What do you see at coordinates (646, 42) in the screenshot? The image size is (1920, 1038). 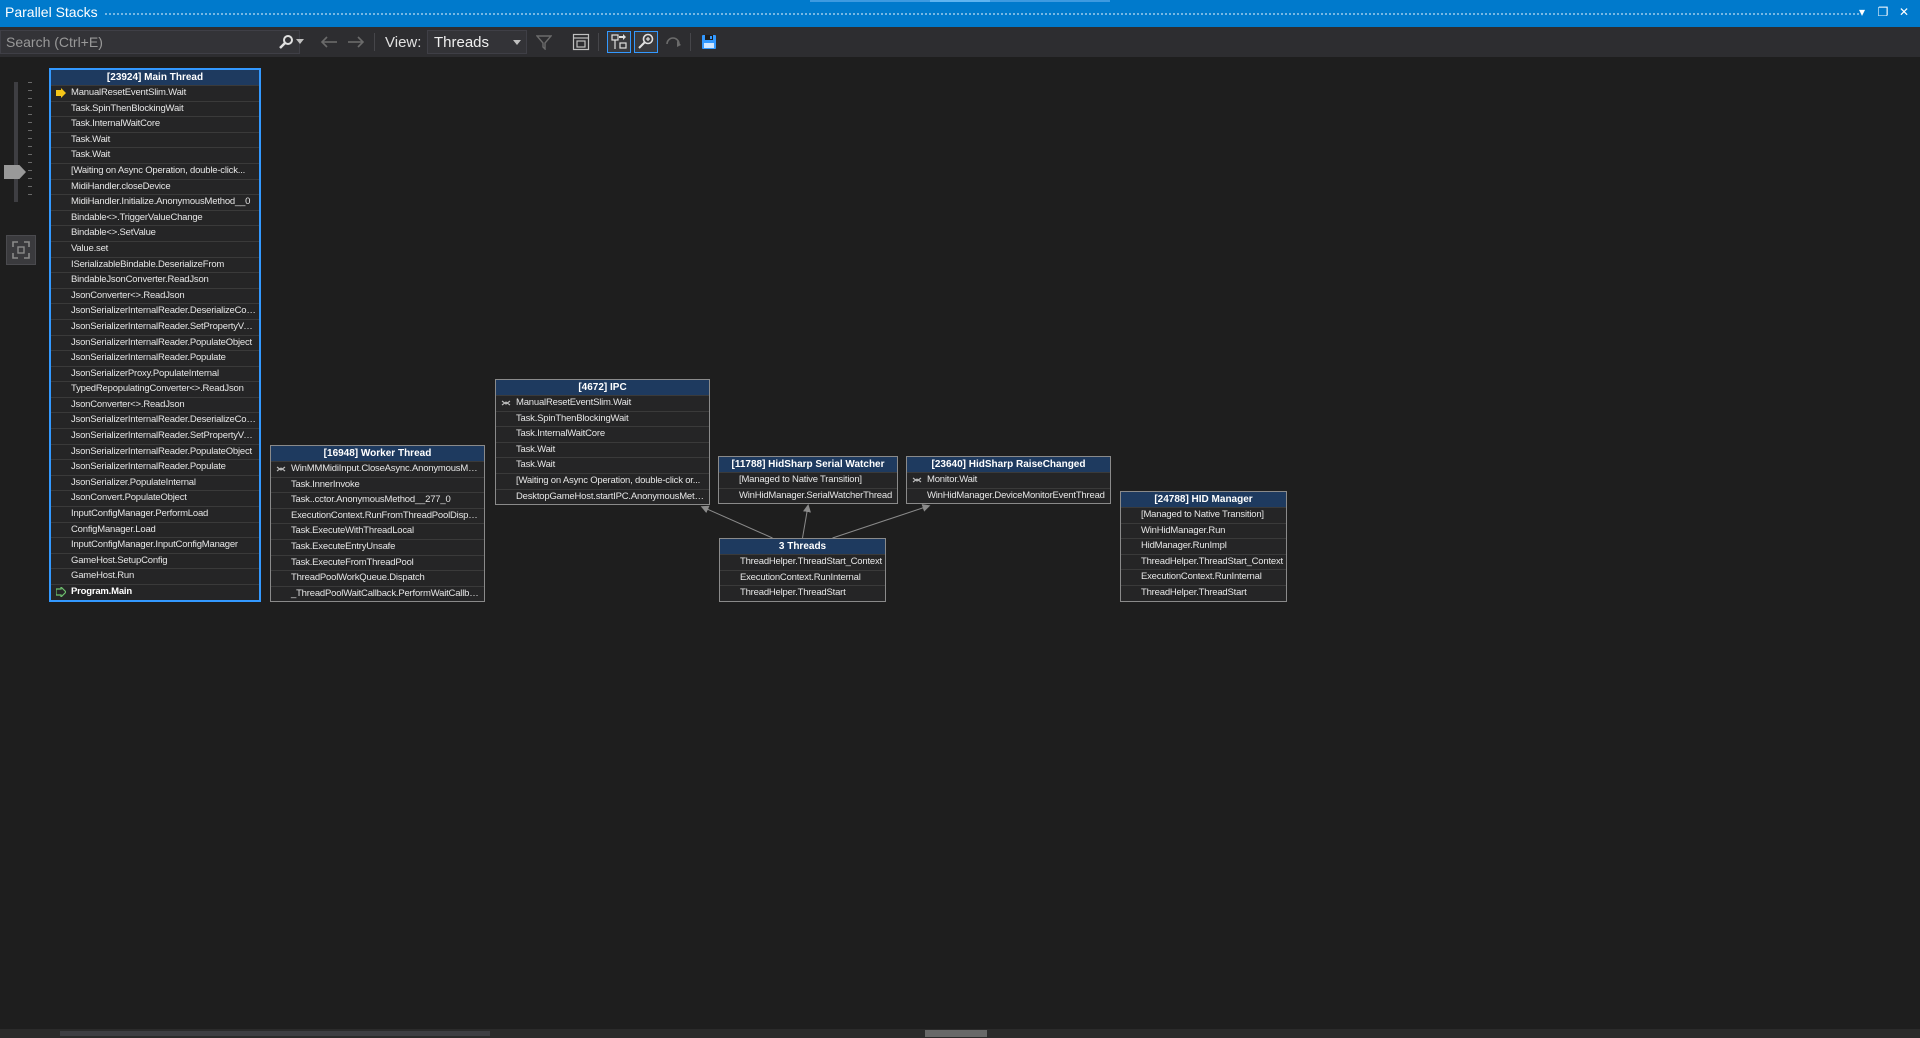 I see `toggle-zoom-control-icon` at bounding box center [646, 42].